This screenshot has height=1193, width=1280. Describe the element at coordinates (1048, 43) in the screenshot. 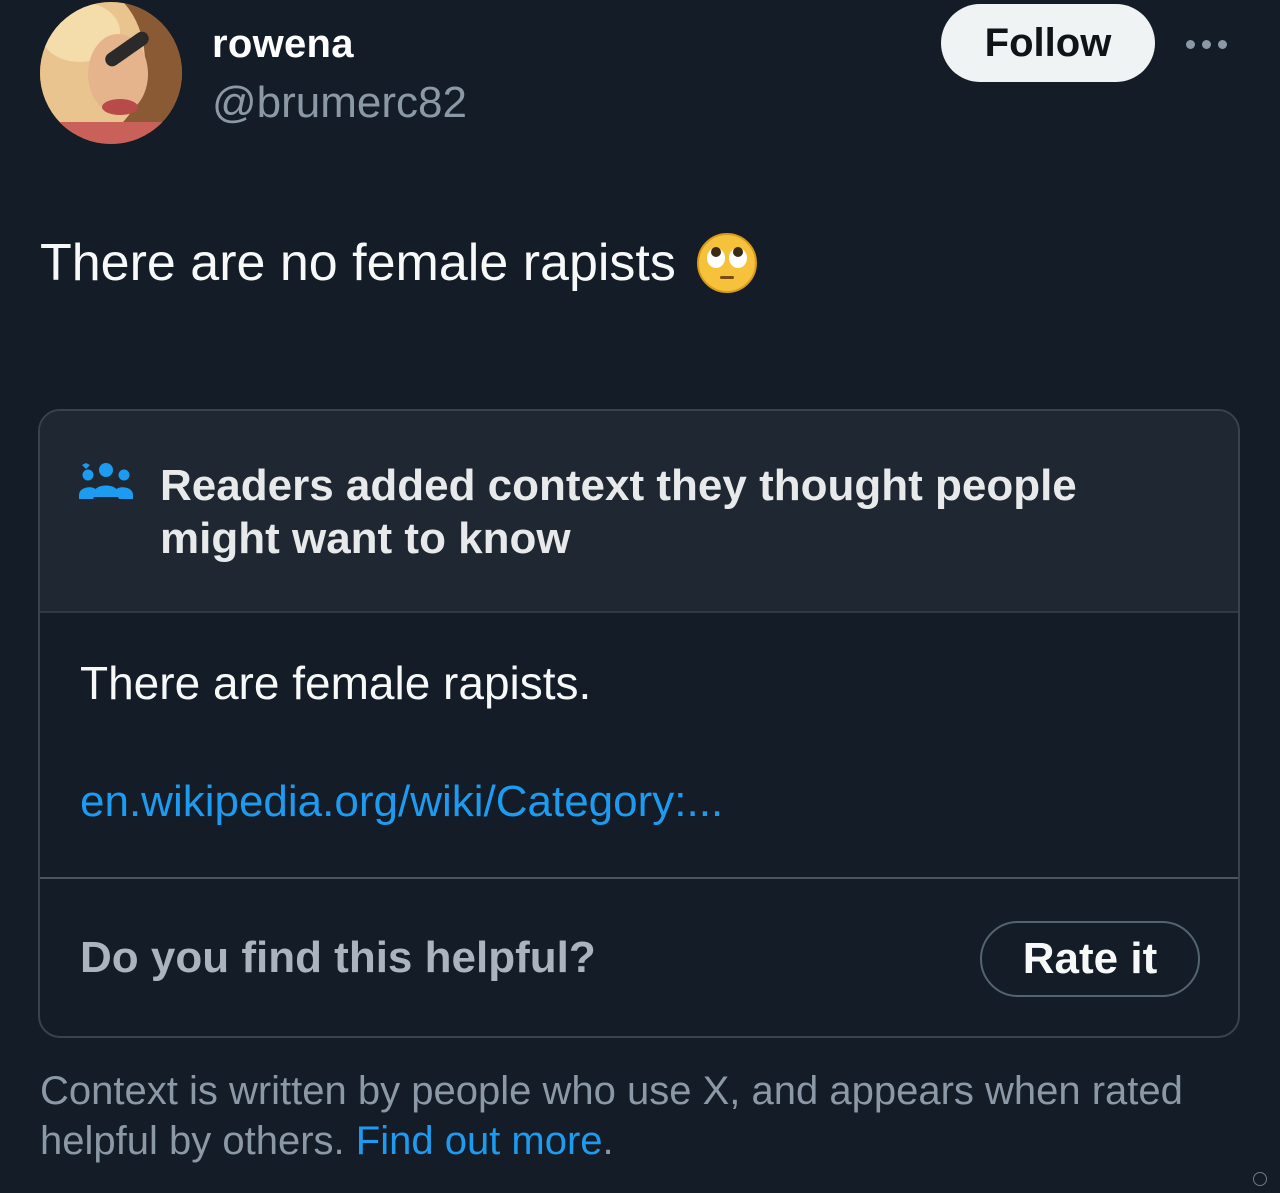

I see `follow-button: Follow` at that location.